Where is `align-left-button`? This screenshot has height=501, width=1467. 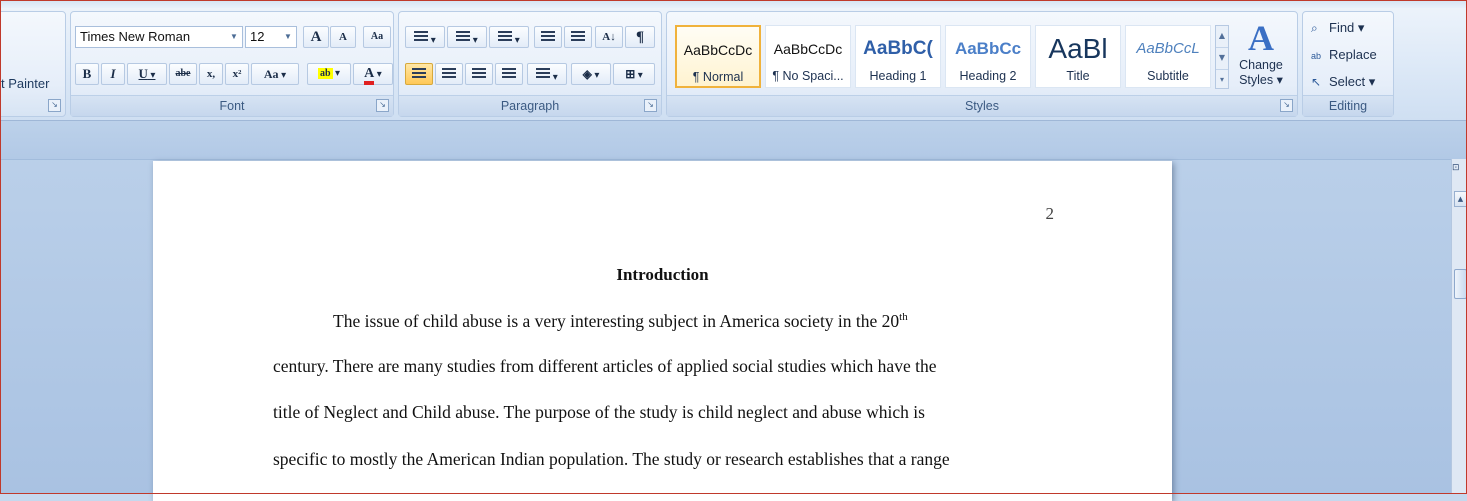
align-left-button is located at coordinates (419, 74).